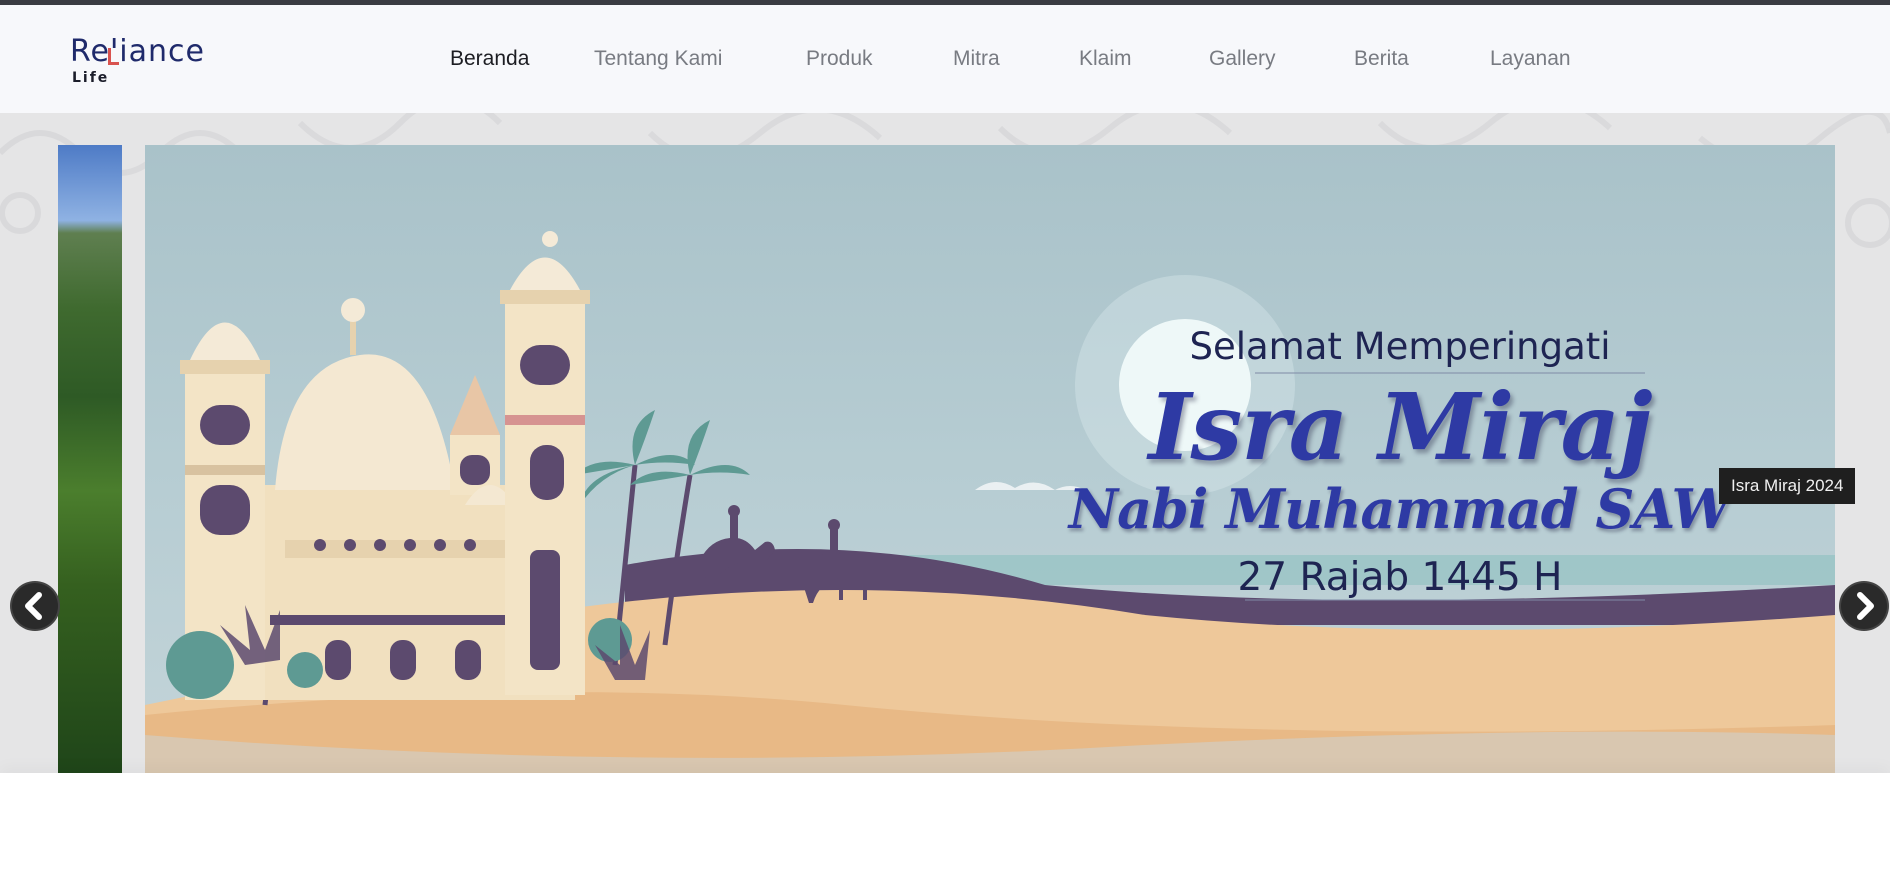  I want to click on nav-item-mitra: Mitra, so click(976, 59).